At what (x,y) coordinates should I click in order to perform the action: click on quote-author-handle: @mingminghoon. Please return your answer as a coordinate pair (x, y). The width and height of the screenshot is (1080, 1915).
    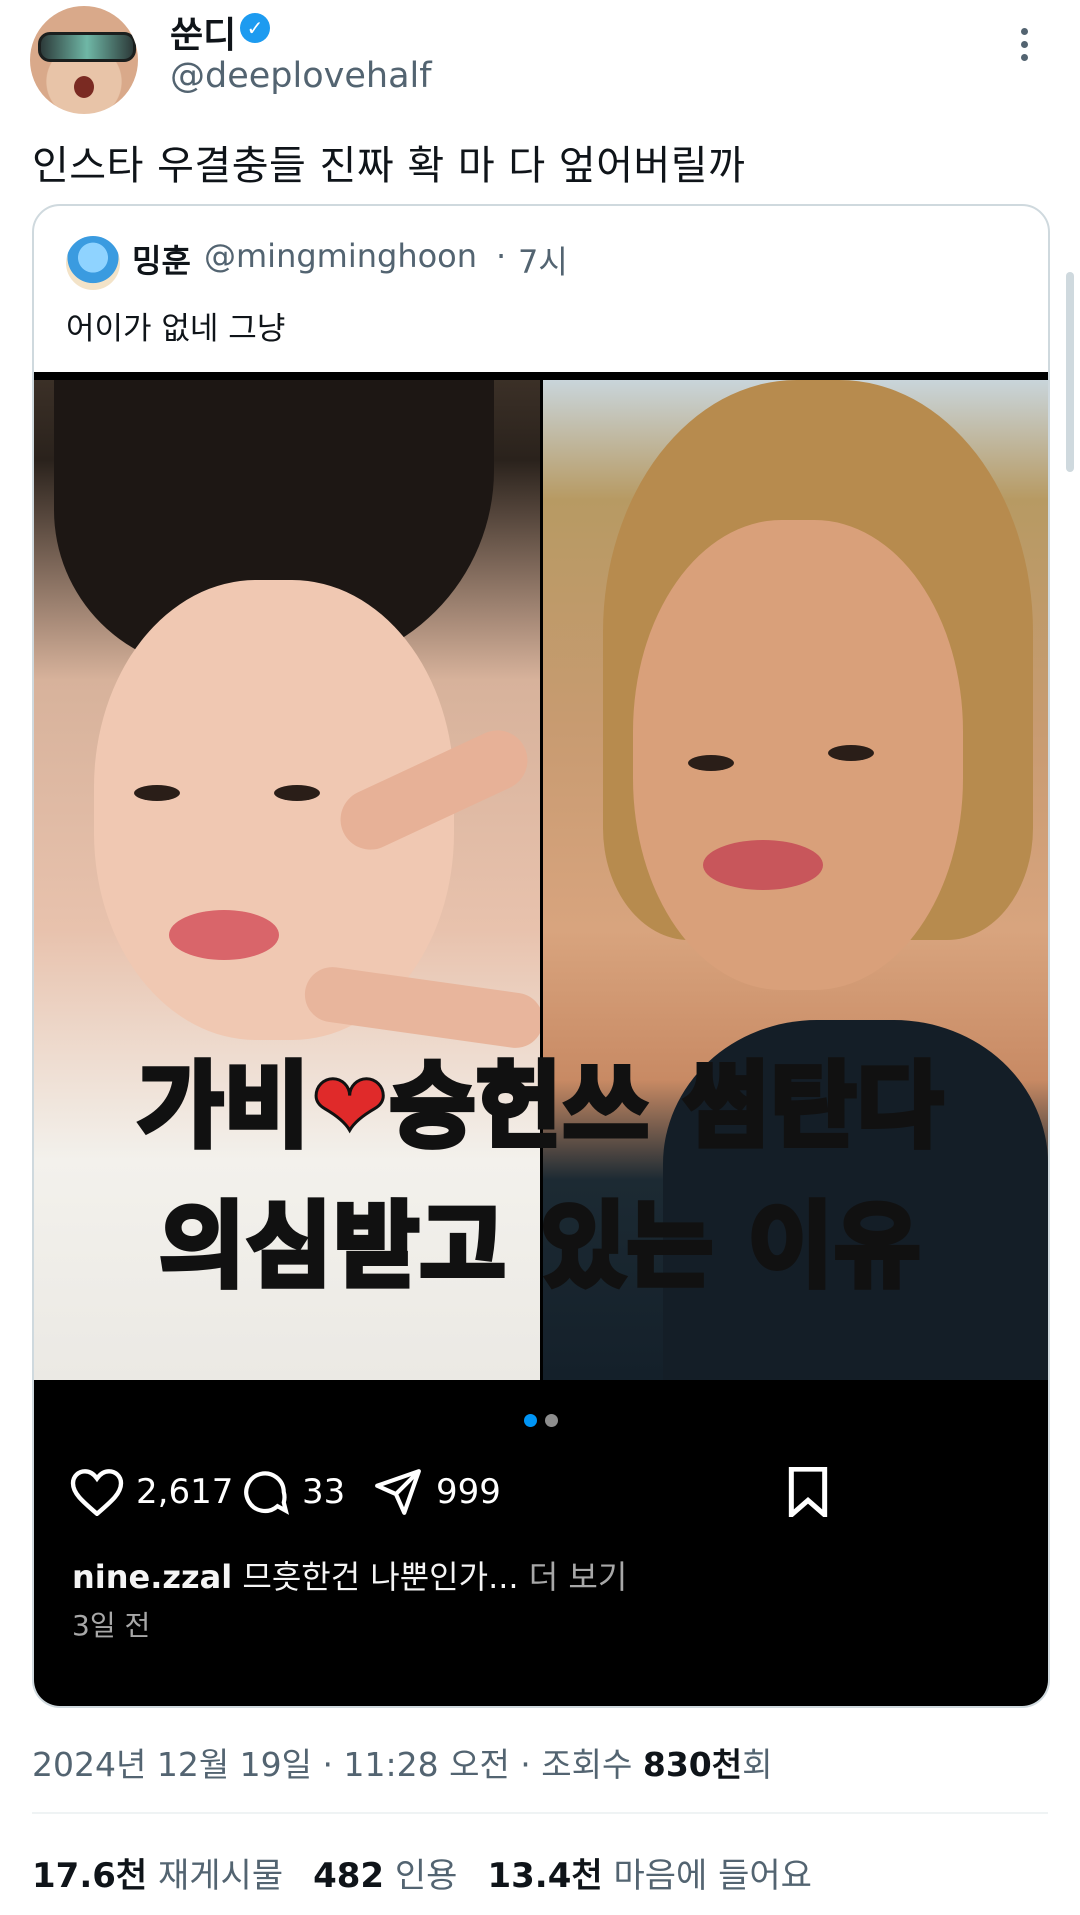
    Looking at the image, I should click on (341, 256).